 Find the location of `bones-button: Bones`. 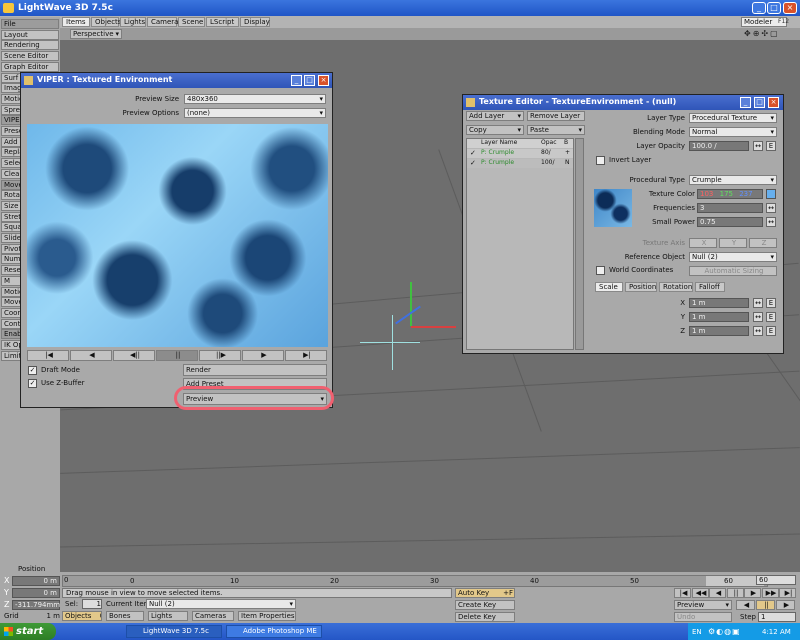

bones-button: Bones is located at coordinates (125, 616).